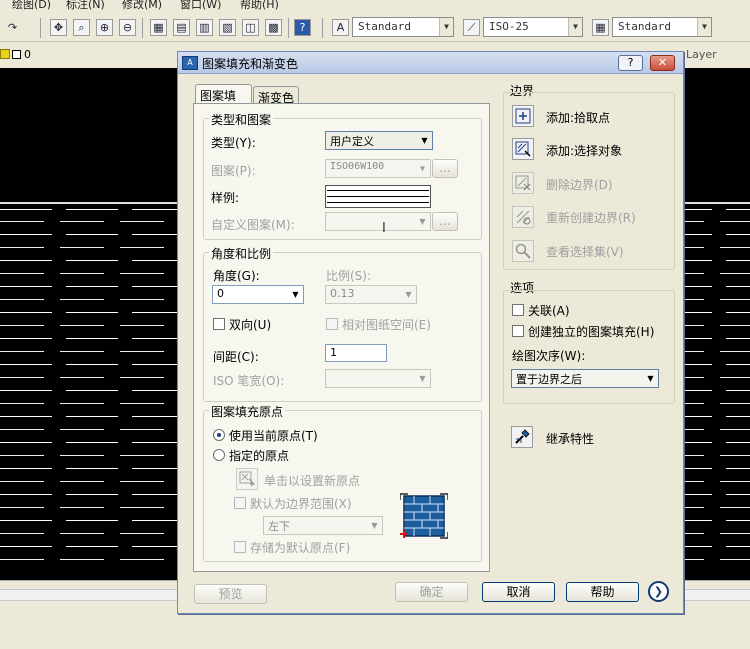 Image resolution: width=750 pixels, height=649 pixels. Describe the element at coordinates (258, 294) in the screenshot. I see `angle-select: 0 ▼` at that location.